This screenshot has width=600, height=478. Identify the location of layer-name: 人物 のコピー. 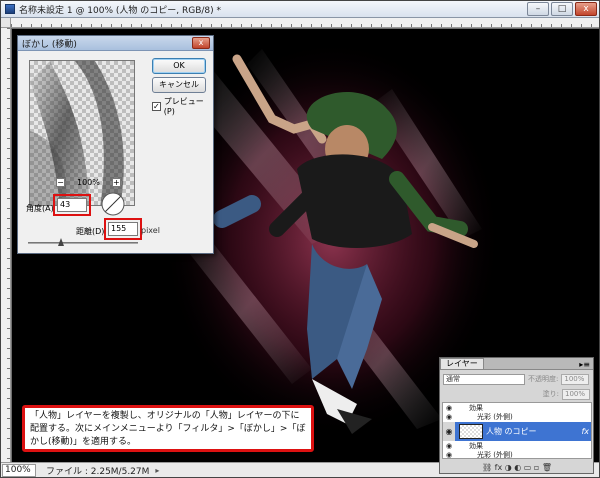
(511, 431).